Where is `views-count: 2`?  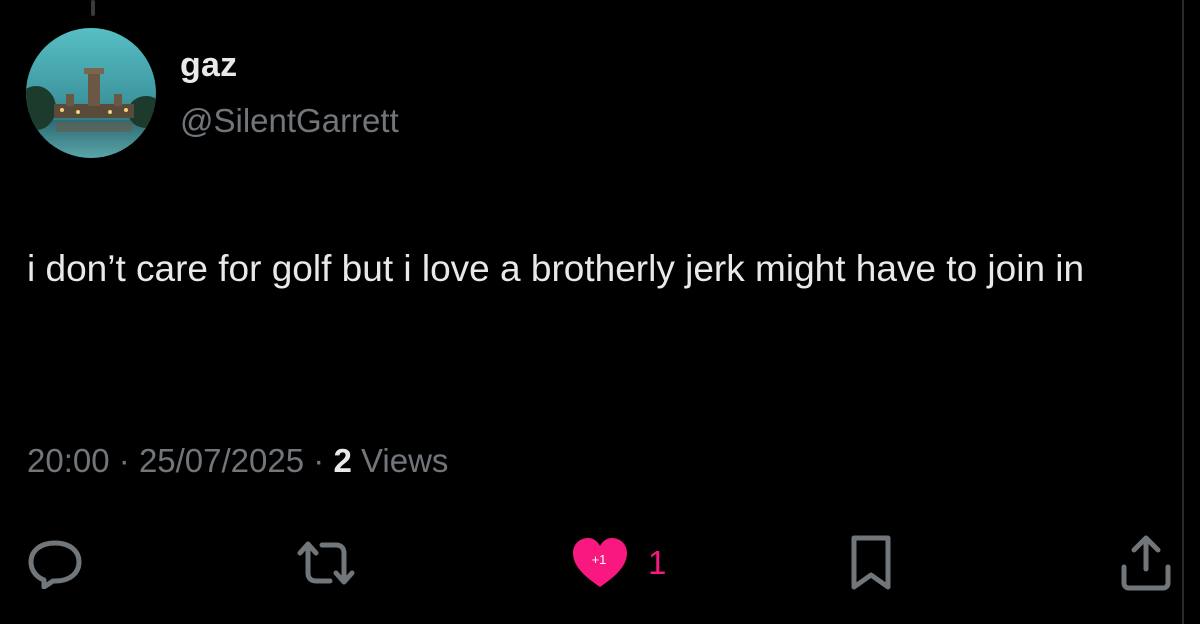
views-count: 2 is located at coordinates (342, 460).